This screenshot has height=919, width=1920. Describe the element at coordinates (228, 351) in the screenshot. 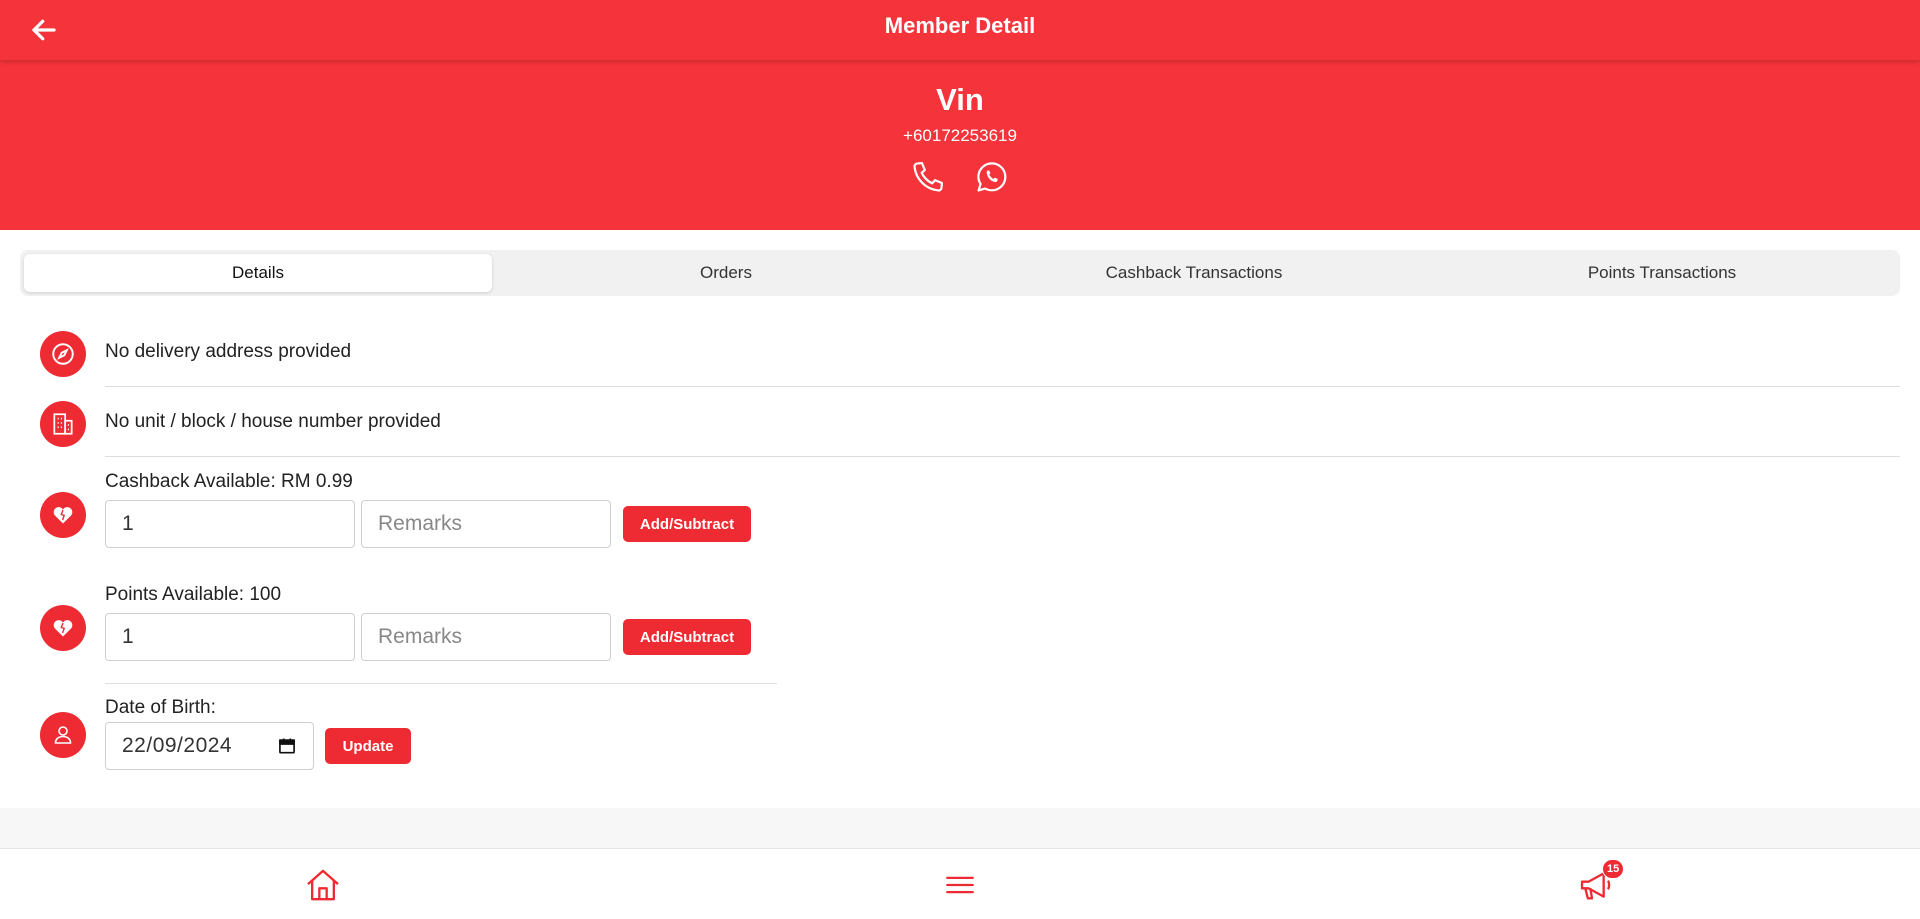

I see `delivery-address: No delivery address provided` at that location.